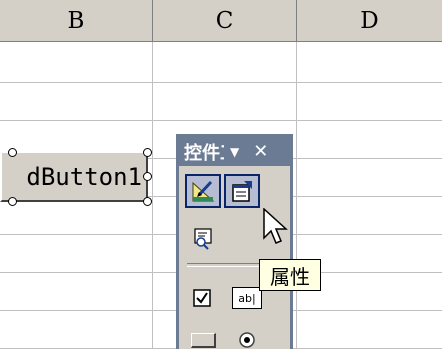 The height and width of the screenshot is (357, 442). Describe the element at coordinates (204, 153) in the screenshot. I see `toolbox-title: 控件工具箱` at that location.